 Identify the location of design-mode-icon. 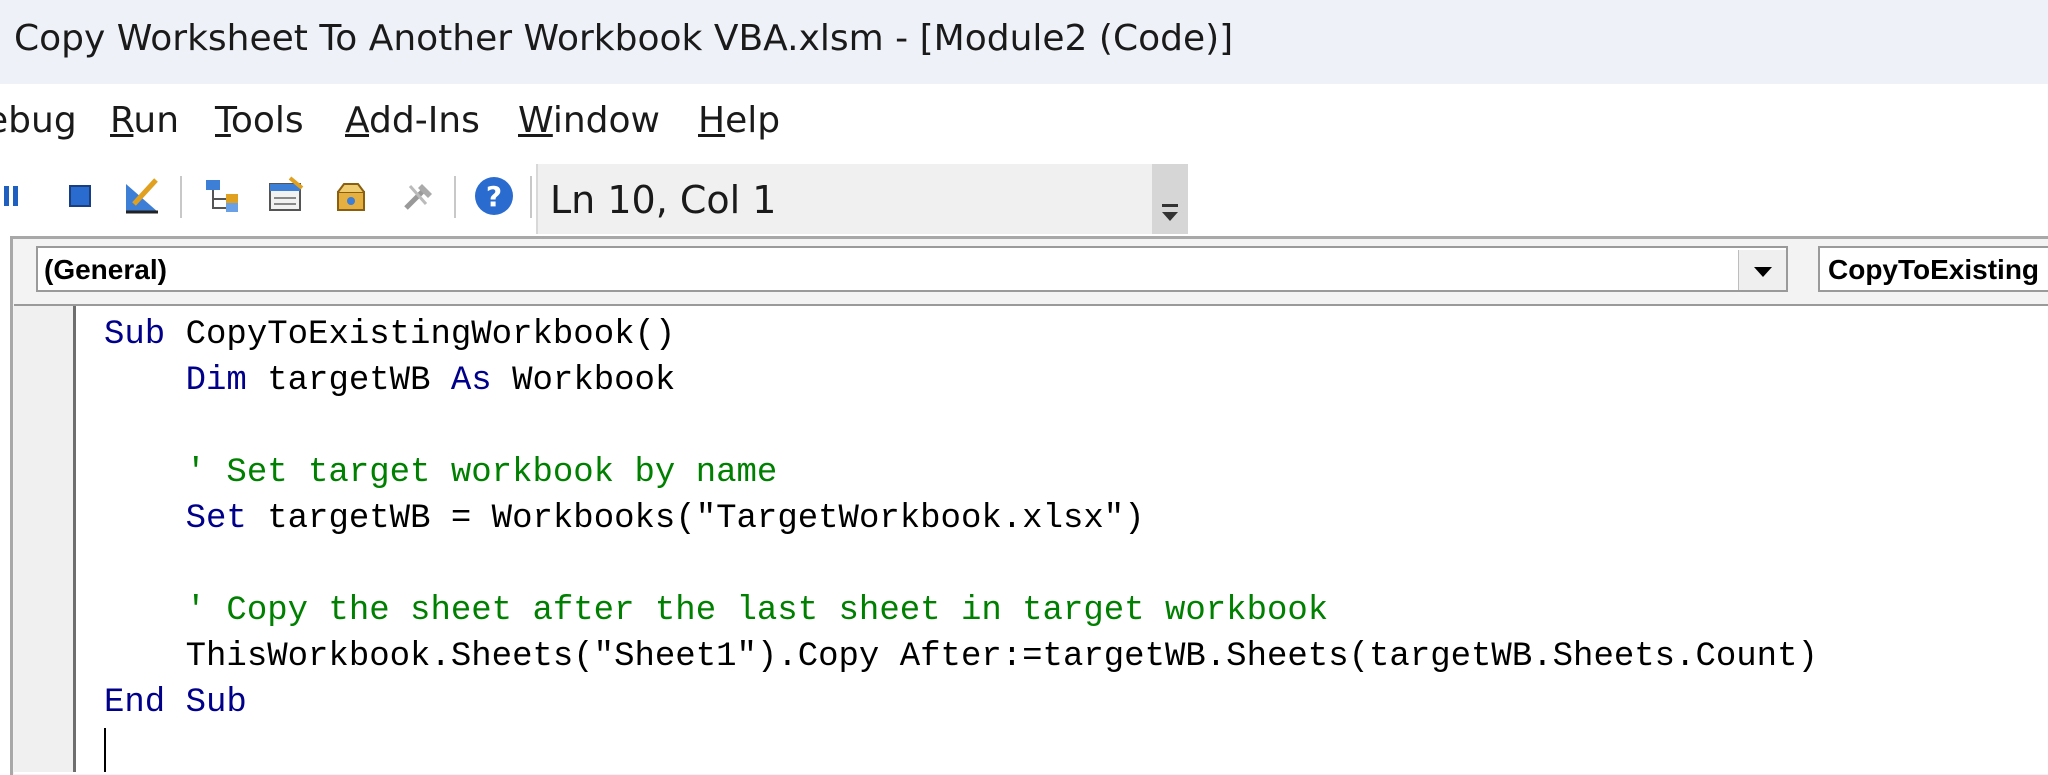
(142, 196).